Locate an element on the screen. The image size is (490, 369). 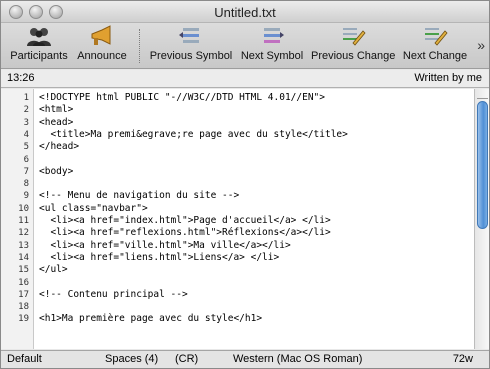
code-line: <html> is located at coordinates (56, 109).